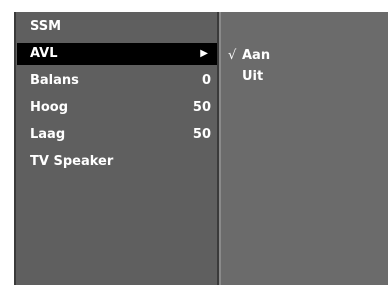 This screenshot has width=388, height=285. Describe the element at coordinates (206, 80) in the screenshot. I see `menu-item-value: 0` at that location.